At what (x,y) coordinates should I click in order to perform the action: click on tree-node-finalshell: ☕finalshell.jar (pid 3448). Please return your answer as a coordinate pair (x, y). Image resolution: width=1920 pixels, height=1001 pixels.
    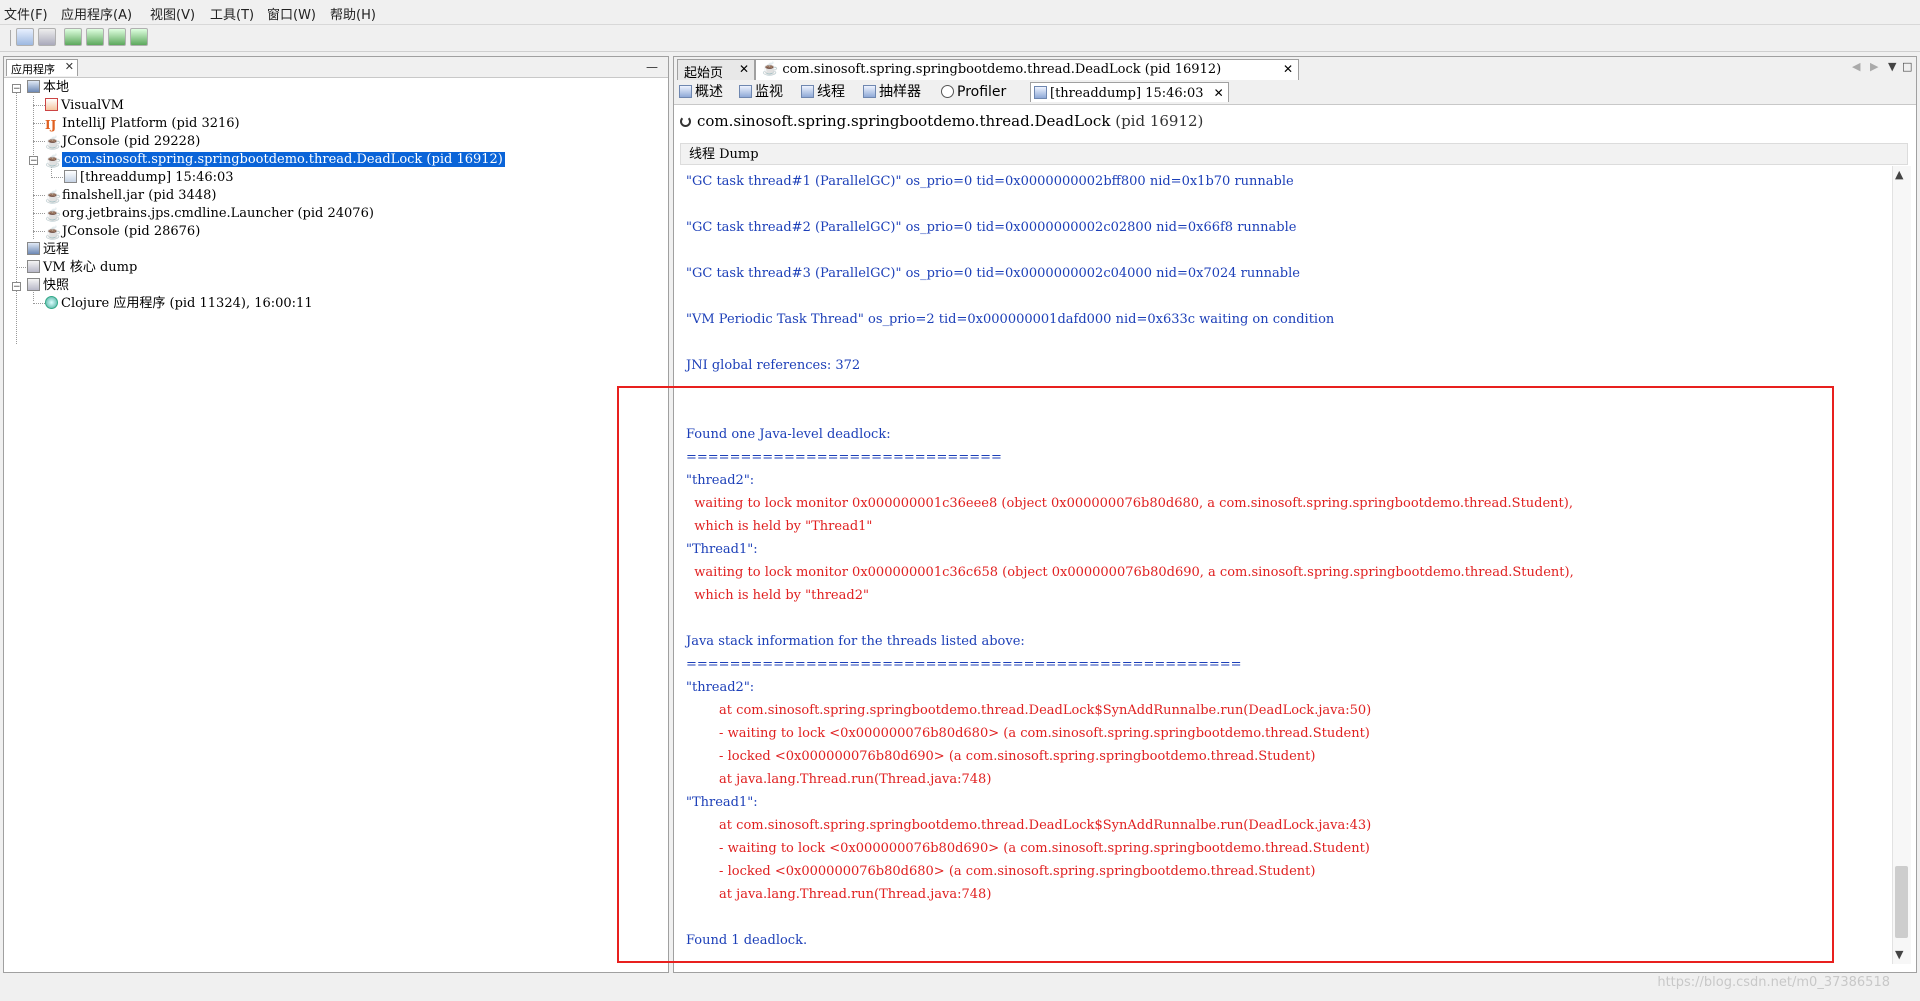
    Looking at the image, I should click on (130, 196).